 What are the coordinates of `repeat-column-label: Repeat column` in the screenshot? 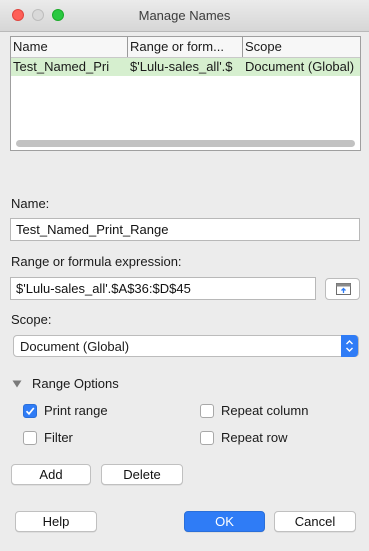 It's located at (265, 410).